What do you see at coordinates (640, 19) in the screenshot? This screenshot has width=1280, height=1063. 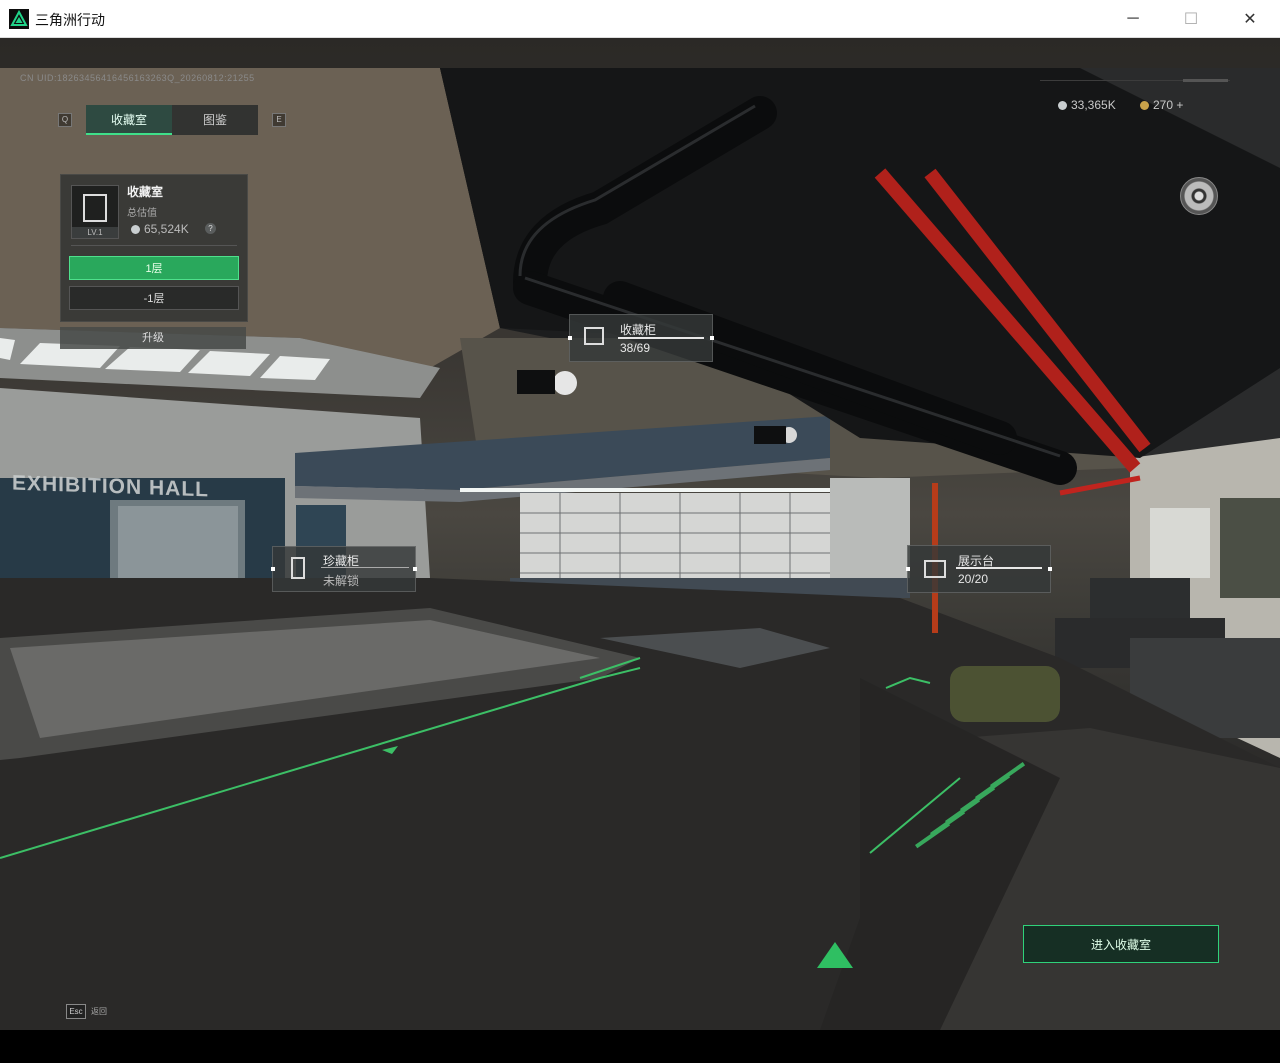 I see `window-titlebar: 三角洲行动 ─ ☐ ✕` at bounding box center [640, 19].